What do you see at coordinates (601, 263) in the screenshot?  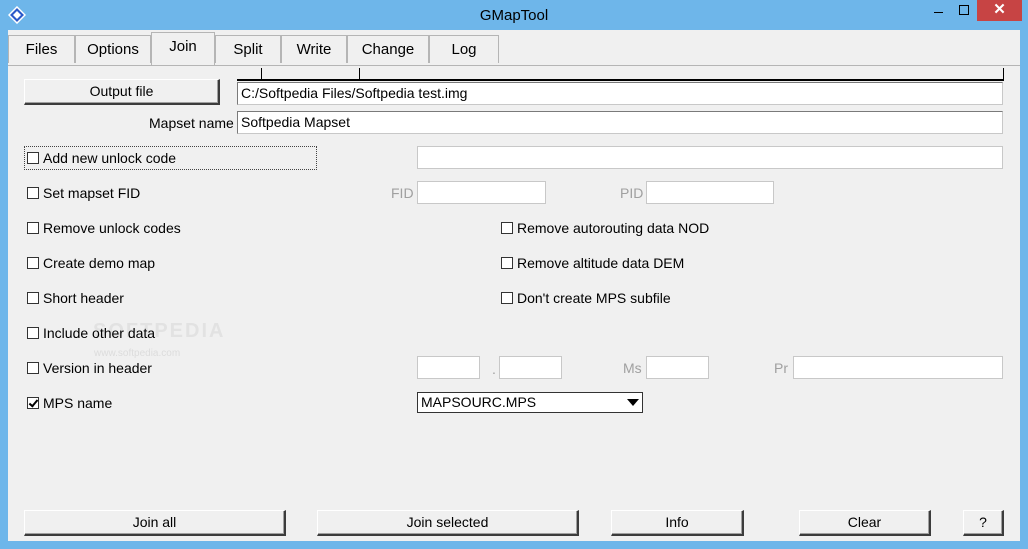 I see `checkbox-label: Remove altitude data DEM` at bounding box center [601, 263].